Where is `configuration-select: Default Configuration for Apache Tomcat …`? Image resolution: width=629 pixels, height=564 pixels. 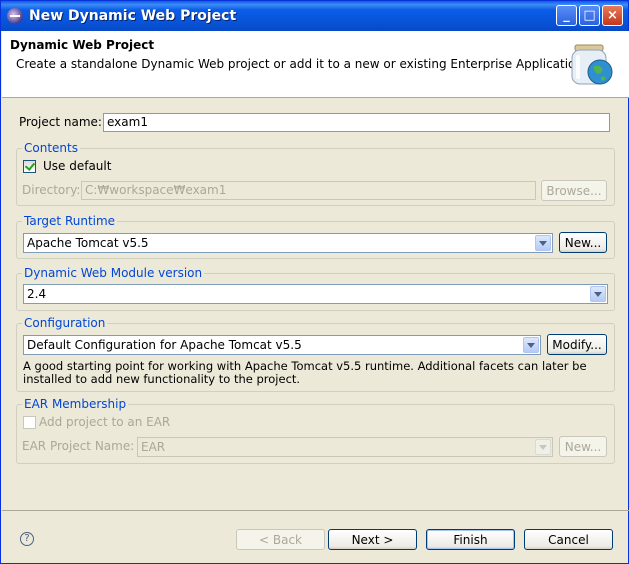
configuration-select: Default Configuration for Apache Tomcat … is located at coordinates (282, 345).